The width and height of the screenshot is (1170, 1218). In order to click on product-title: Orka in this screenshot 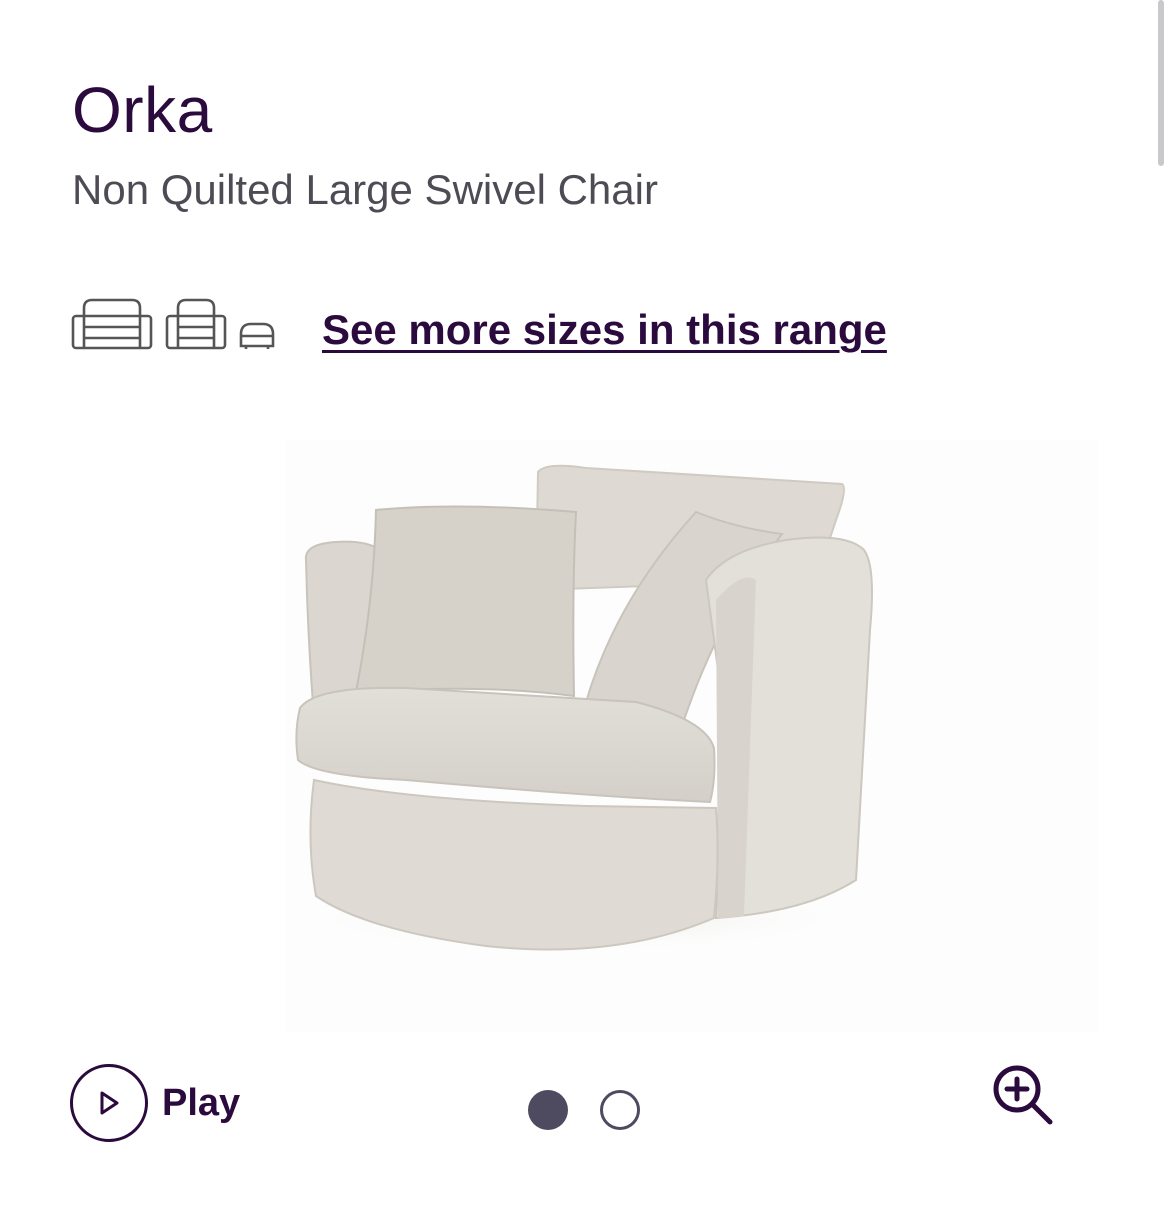, I will do `click(142, 110)`.